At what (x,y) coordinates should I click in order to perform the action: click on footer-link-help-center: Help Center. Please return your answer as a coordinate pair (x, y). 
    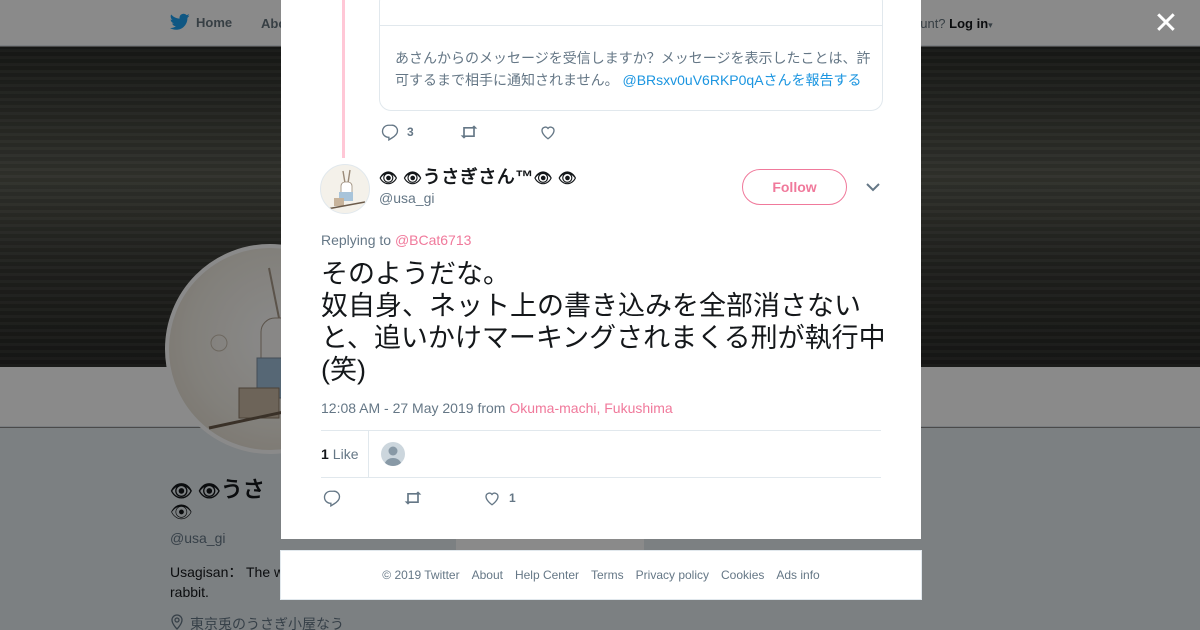
    Looking at the image, I should click on (547, 575).